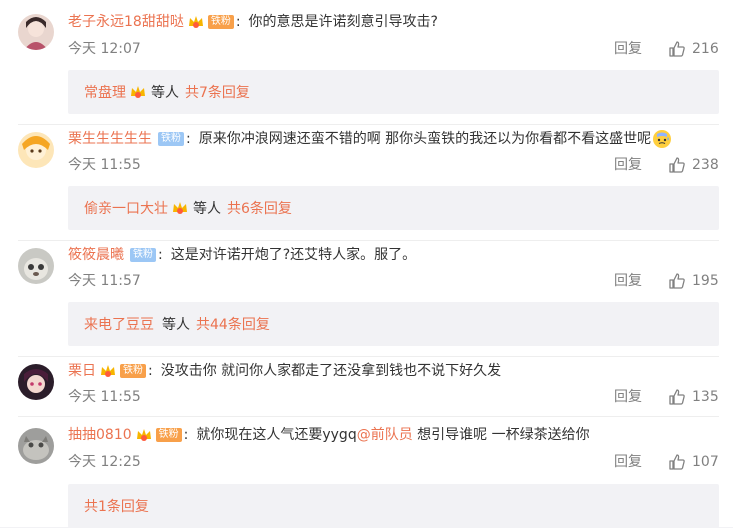 The height and width of the screenshot is (528, 733). I want to click on like-count: 135, so click(705, 397).